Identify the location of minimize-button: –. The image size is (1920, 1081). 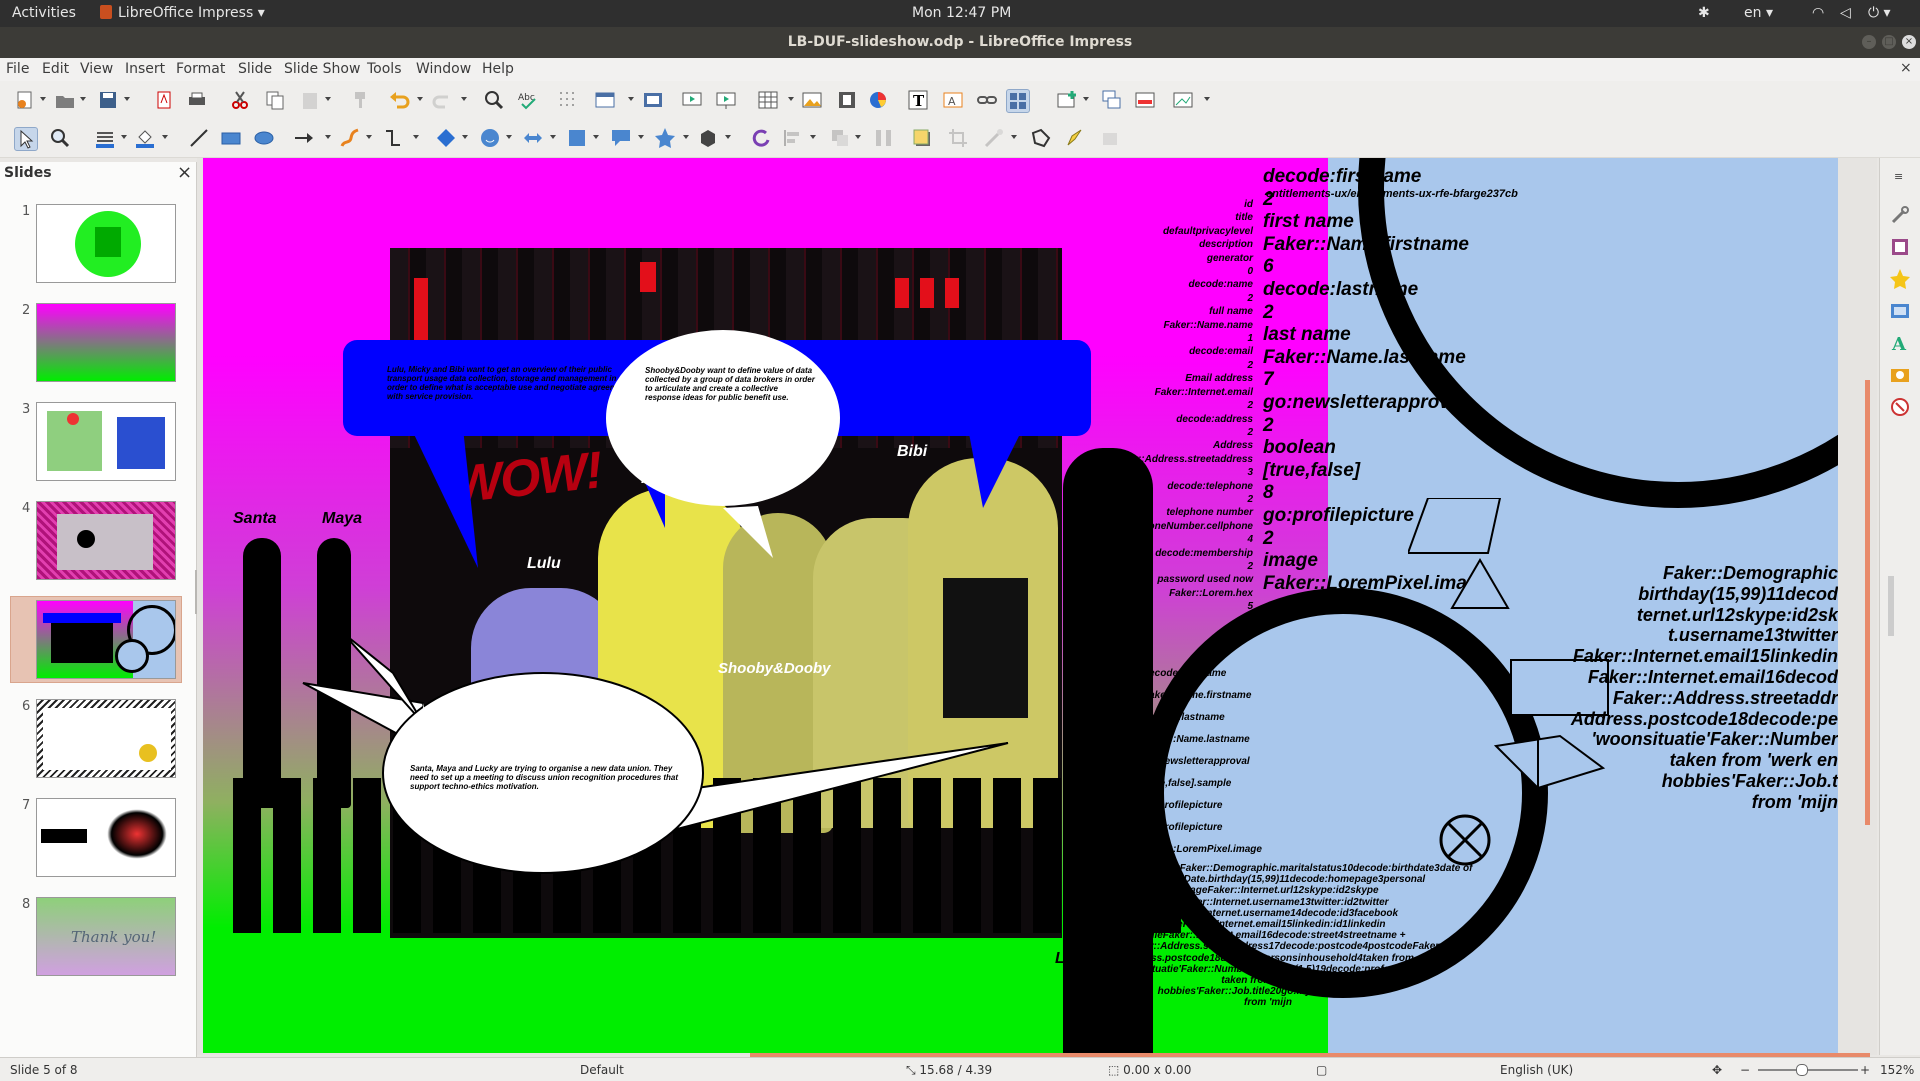
(1869, 42).